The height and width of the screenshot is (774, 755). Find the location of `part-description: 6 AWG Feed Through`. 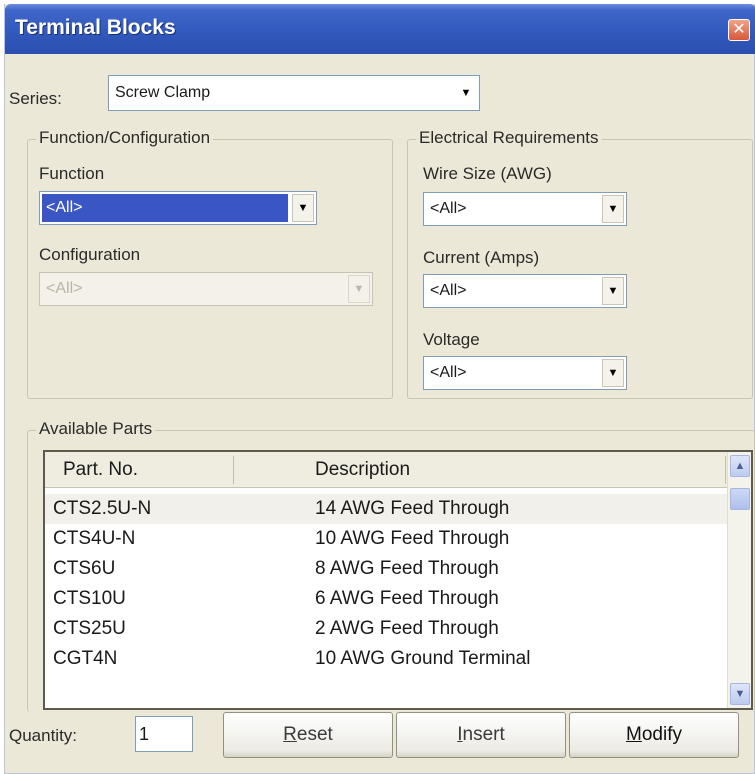

part-description: 6 AWG Feed Through is located at coordinates (407, 598).